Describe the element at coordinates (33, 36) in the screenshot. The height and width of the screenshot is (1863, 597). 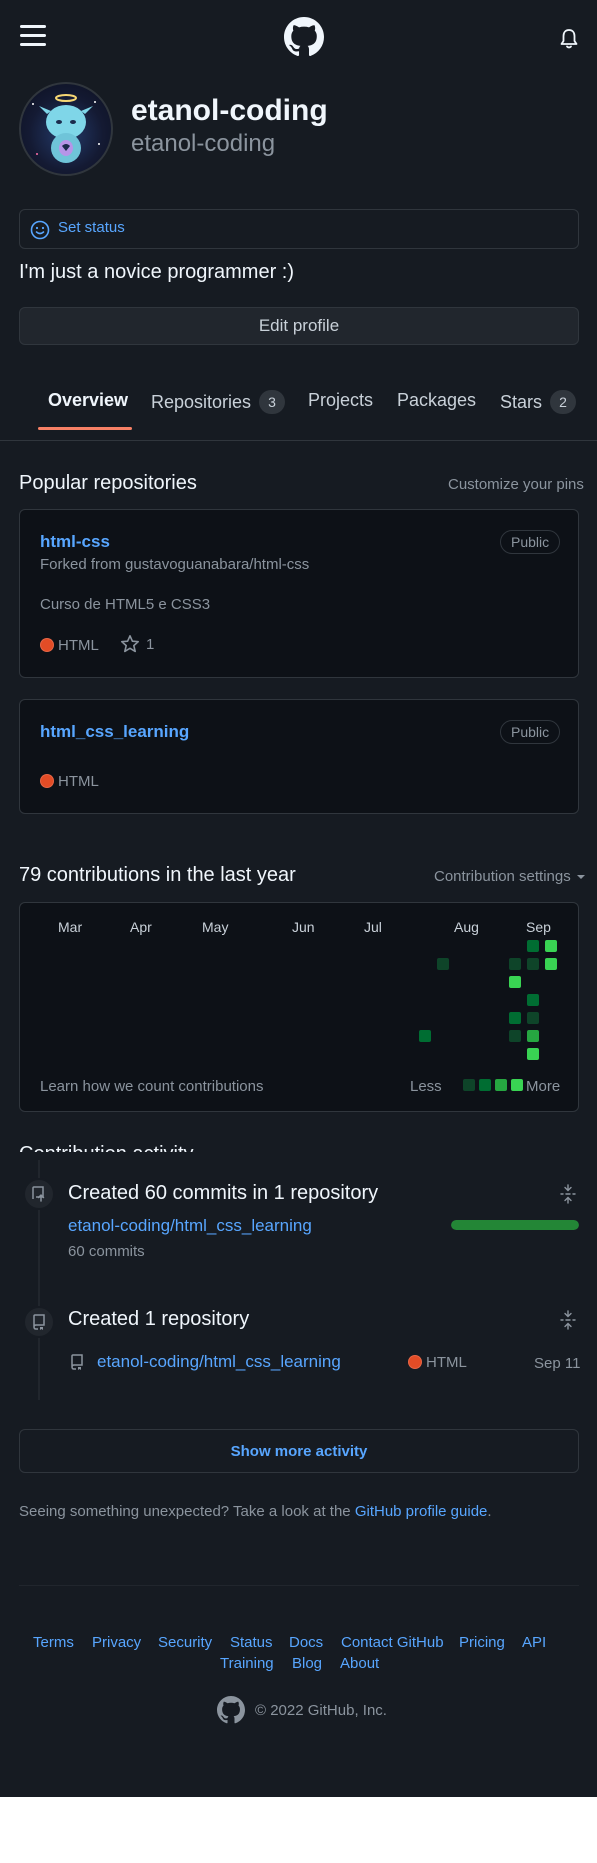
I see `hamburger-icon` at that location.